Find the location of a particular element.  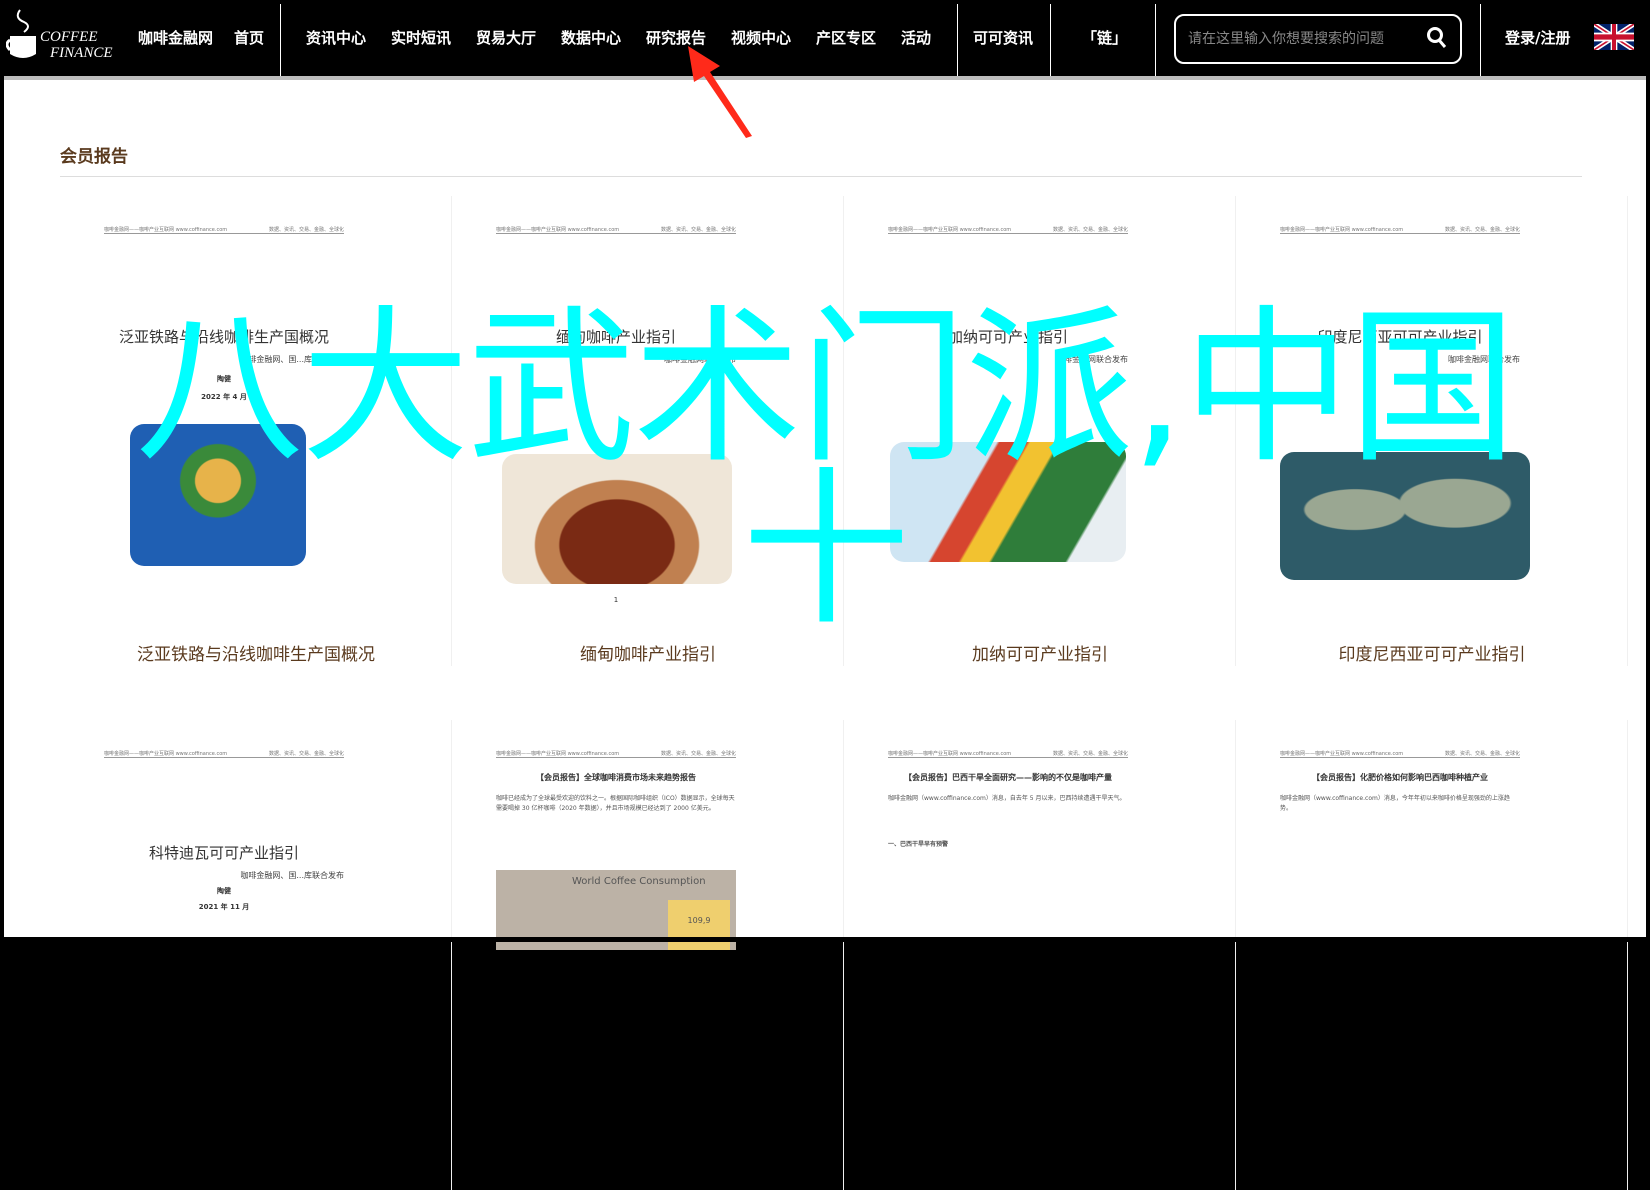

bottom-bar is located at coordinates (825, 939).